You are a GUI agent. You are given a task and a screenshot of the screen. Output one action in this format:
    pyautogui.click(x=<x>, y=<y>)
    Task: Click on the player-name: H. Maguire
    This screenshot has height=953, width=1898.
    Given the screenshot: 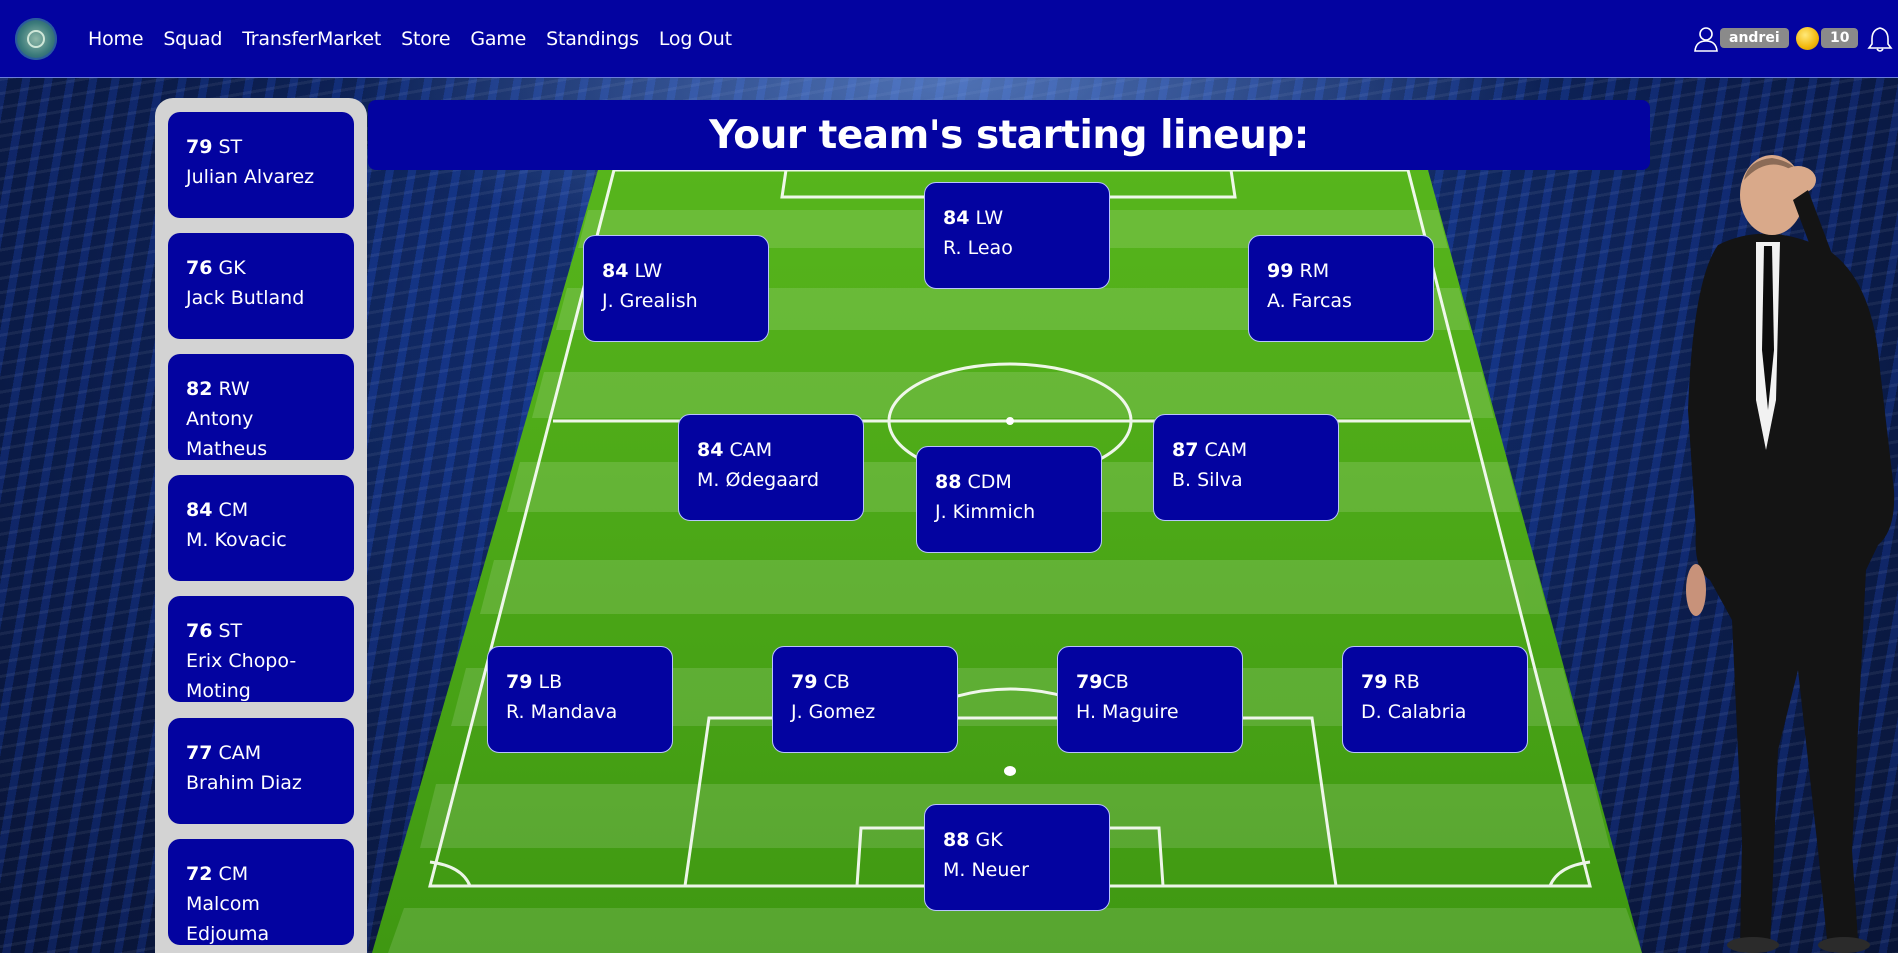 What is the action you would take?
    pyautogui.click(x=1127, y=712)
    